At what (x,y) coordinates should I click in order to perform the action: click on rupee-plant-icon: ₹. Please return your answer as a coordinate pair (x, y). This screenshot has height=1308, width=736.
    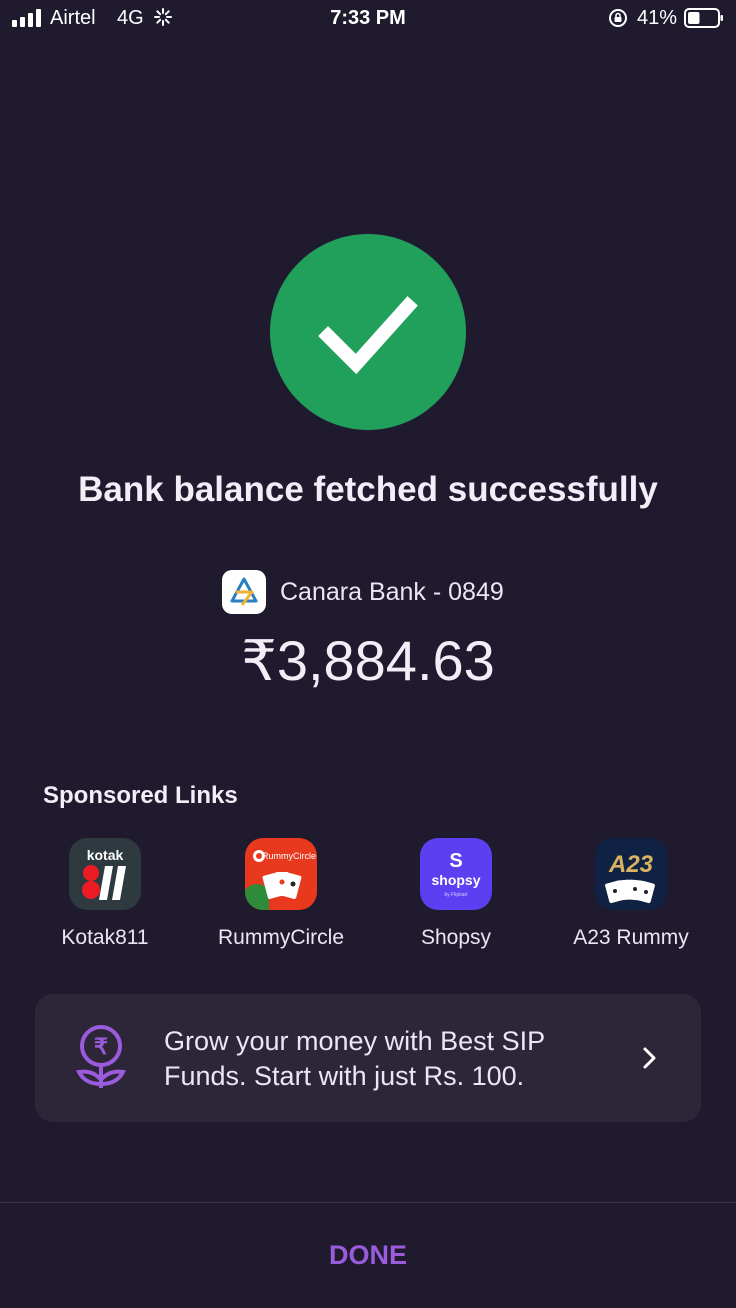
    Looking at the image, I should click on (101, 1056).